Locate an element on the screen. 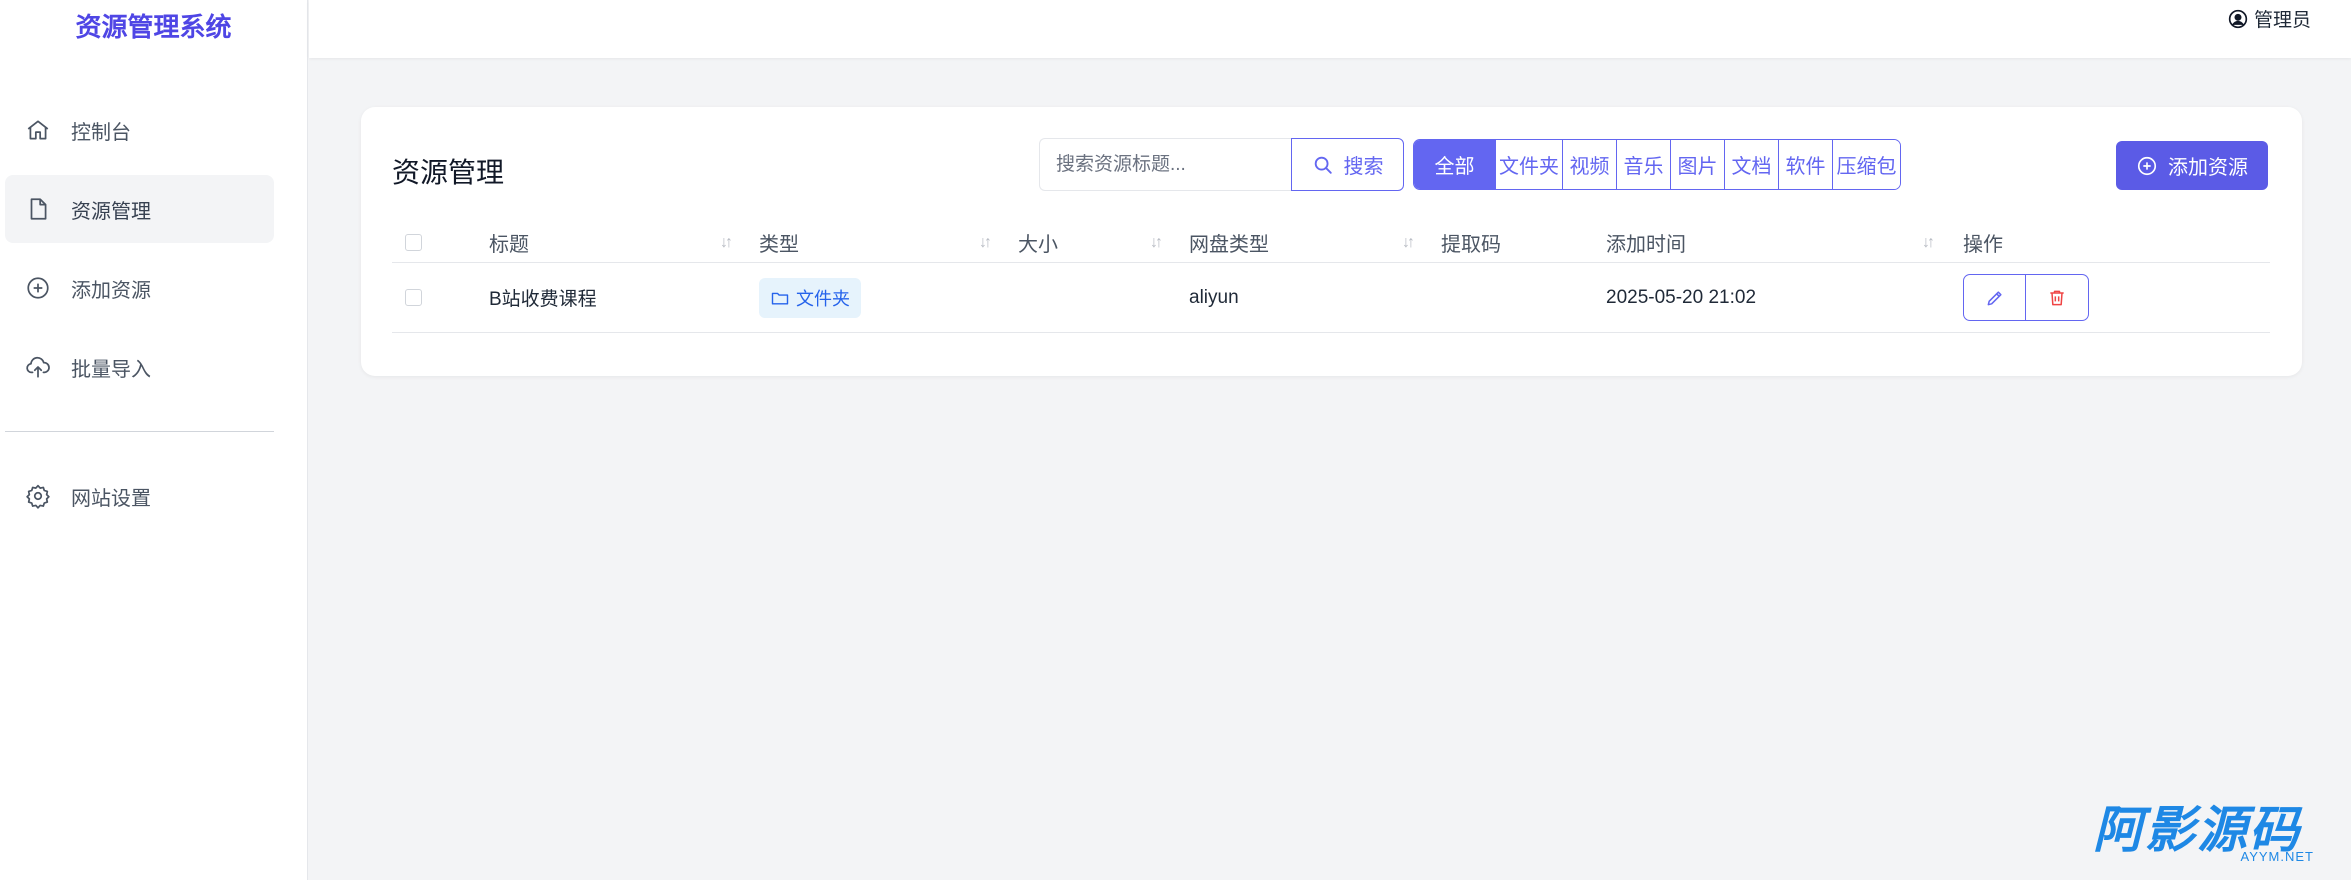 The image size is (2351, 880). type-filter-group: 全部 文件夹 视频 音乐 图片 文档 软件 压缩包 is located at coordinates (1657, 164).